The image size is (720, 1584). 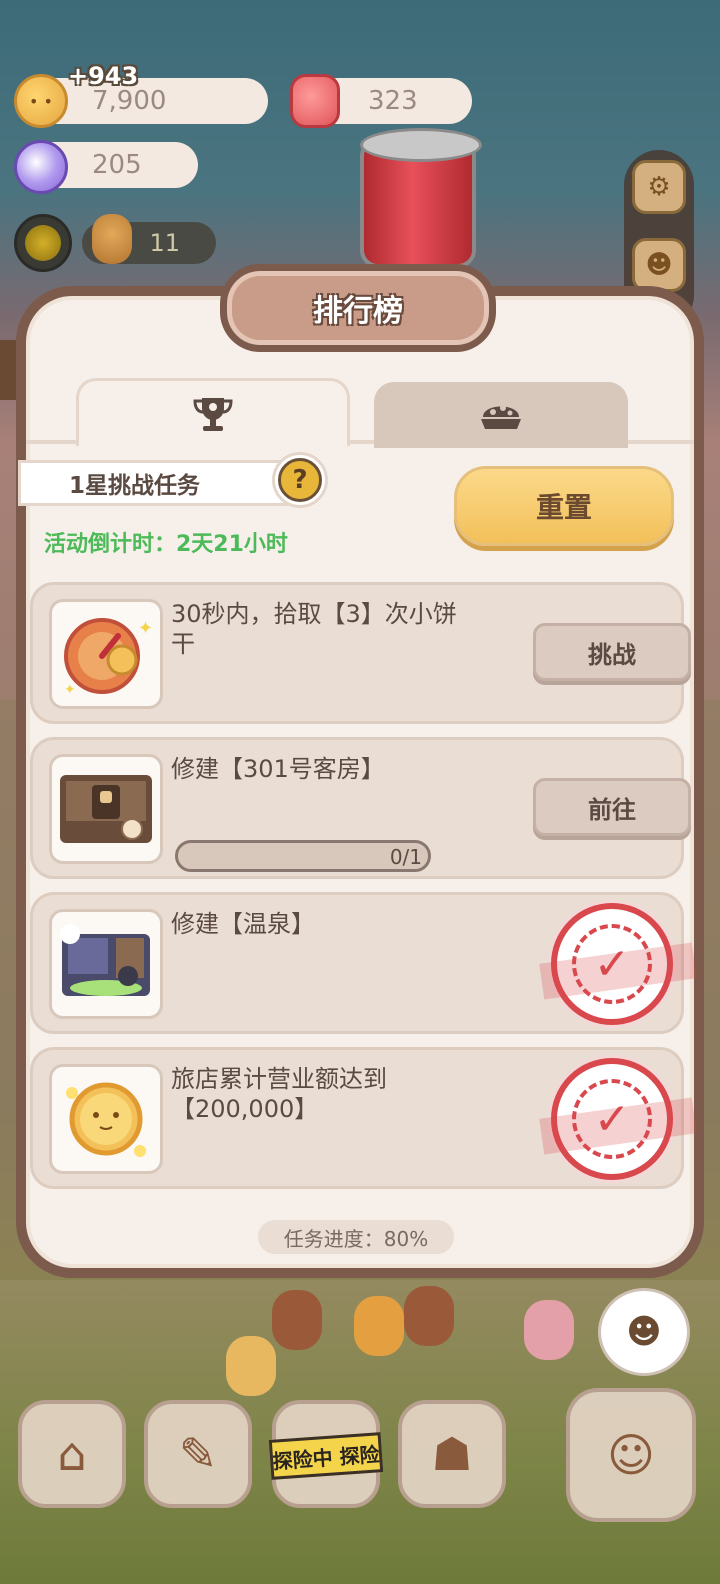 I want to click on task-group-title-text: 1星挑战任务, so click(x=135, y=486).